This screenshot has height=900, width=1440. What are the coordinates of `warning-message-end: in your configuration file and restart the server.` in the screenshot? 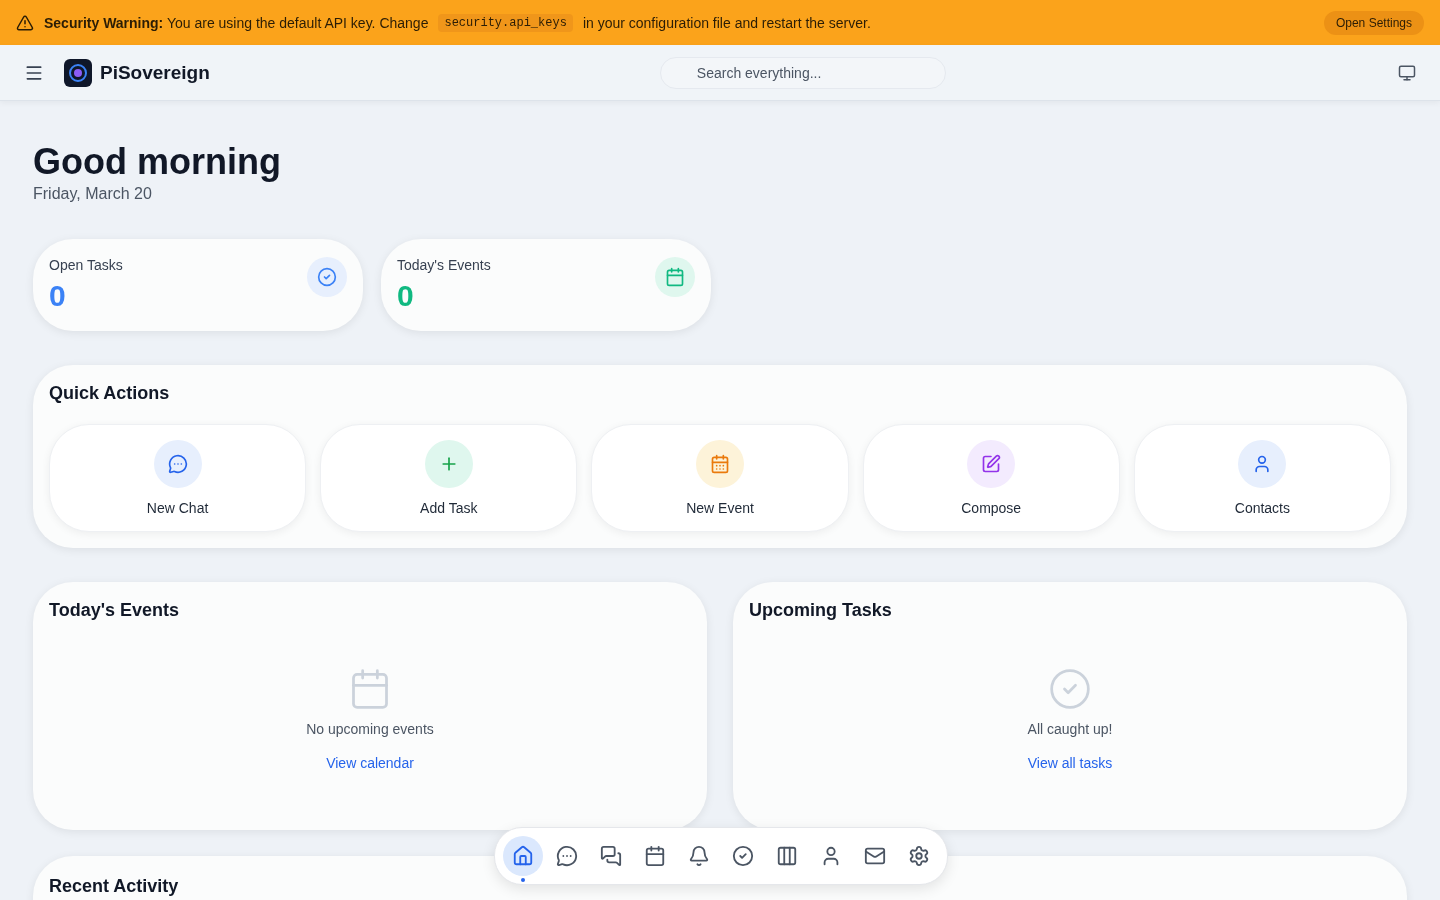 It's located at (726, 22).